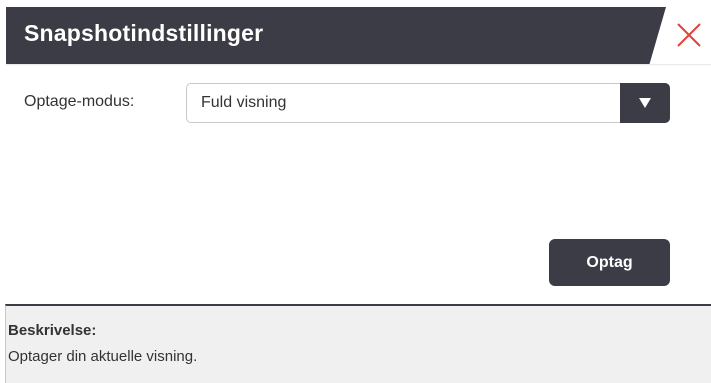  I want to click on dialog-title: Snapshotindstillinger, so click(144, 33).